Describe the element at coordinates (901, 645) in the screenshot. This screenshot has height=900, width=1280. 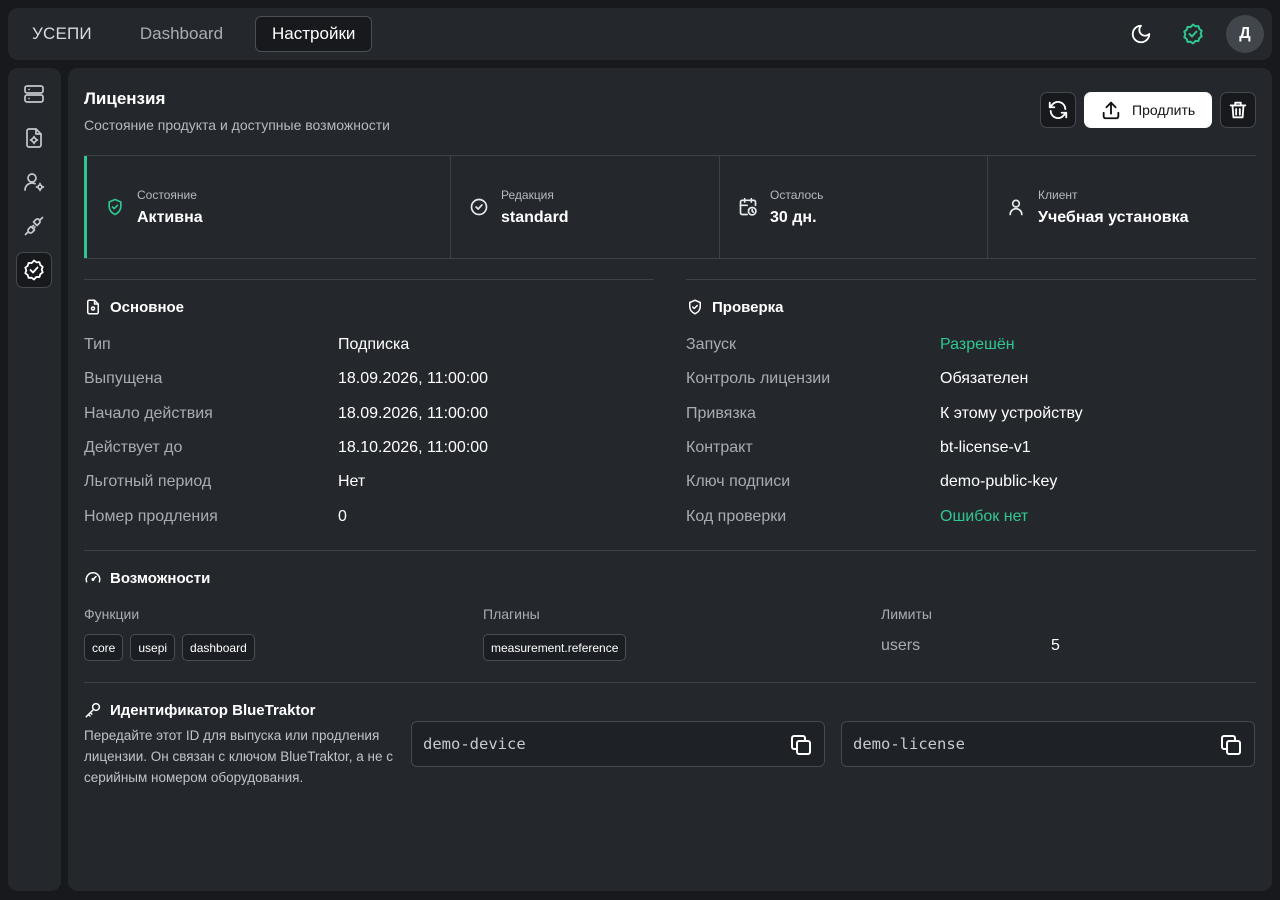
I see `limit-name: users` at that location.